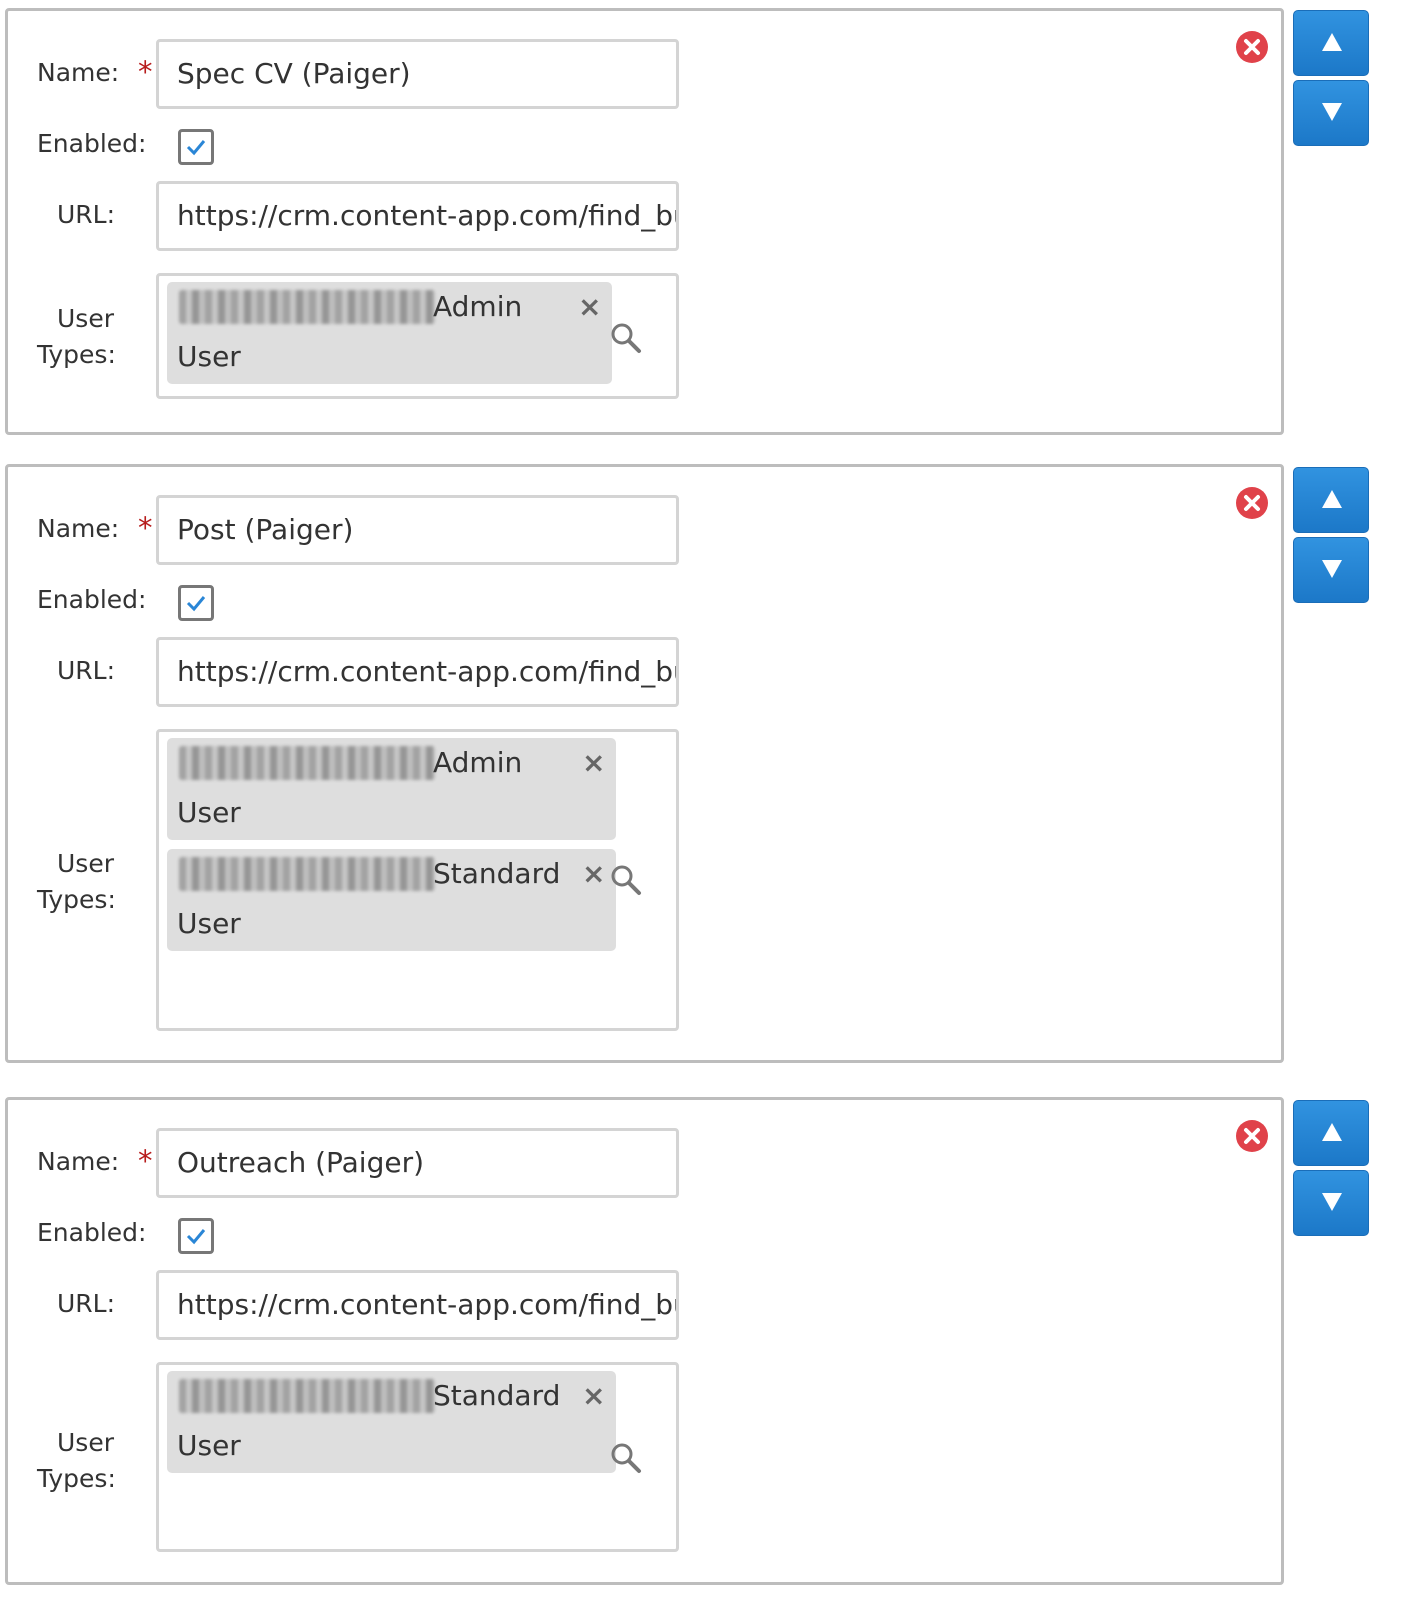 The image size is (1422, 1600). What do you see at coordinates (417, 530) in the screenshot?
I see `name-input: Post (Paiger)` at bounding box center [417, 530].